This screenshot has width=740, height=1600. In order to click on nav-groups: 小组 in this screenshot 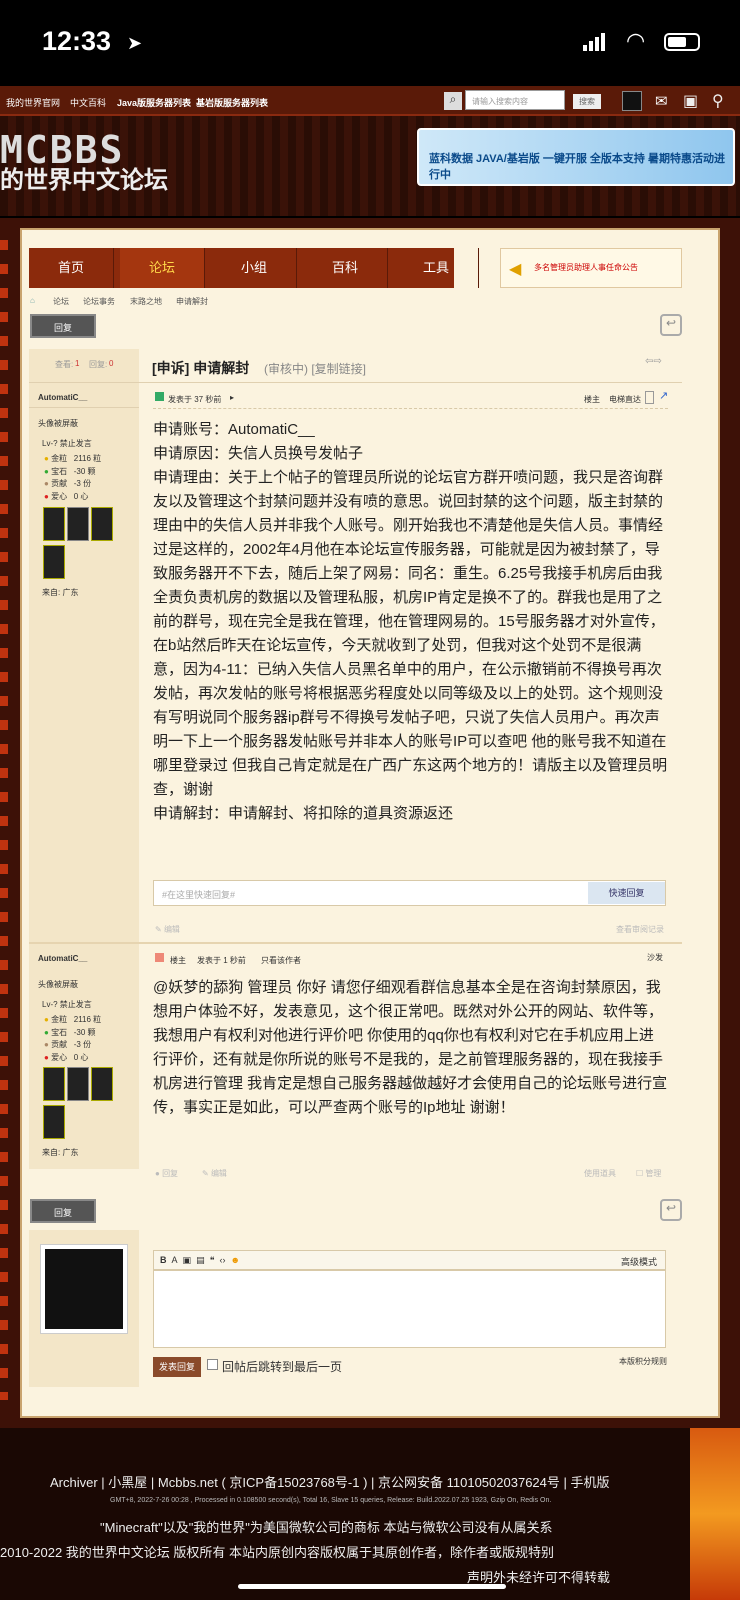, I will do `click(254, 268)`.